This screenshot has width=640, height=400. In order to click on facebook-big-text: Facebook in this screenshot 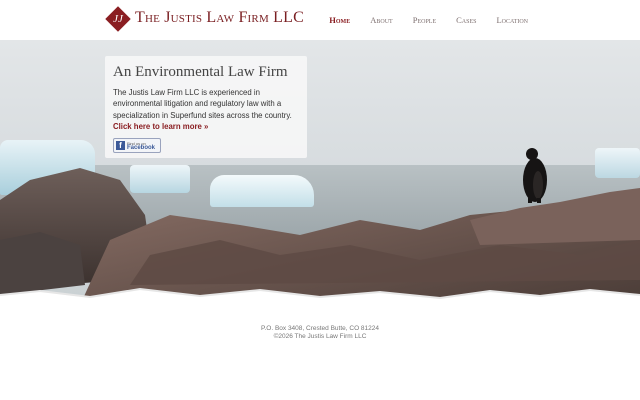, I will do `click(141, 147)`.